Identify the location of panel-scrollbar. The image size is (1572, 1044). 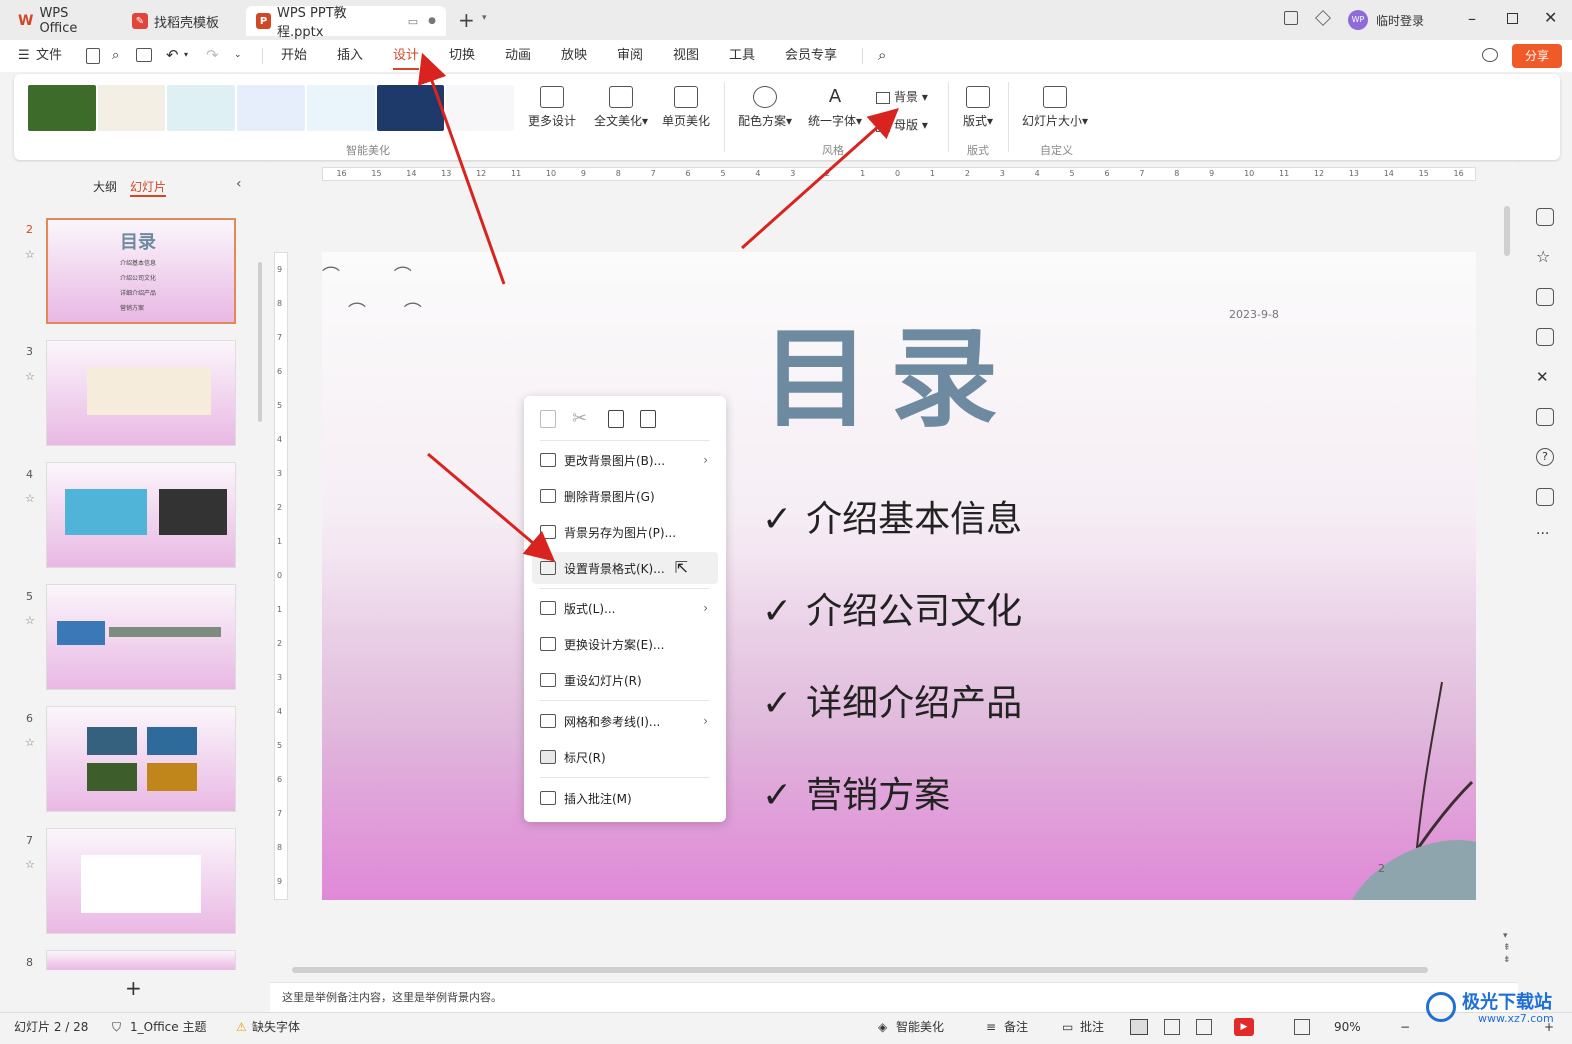
(260, 342).